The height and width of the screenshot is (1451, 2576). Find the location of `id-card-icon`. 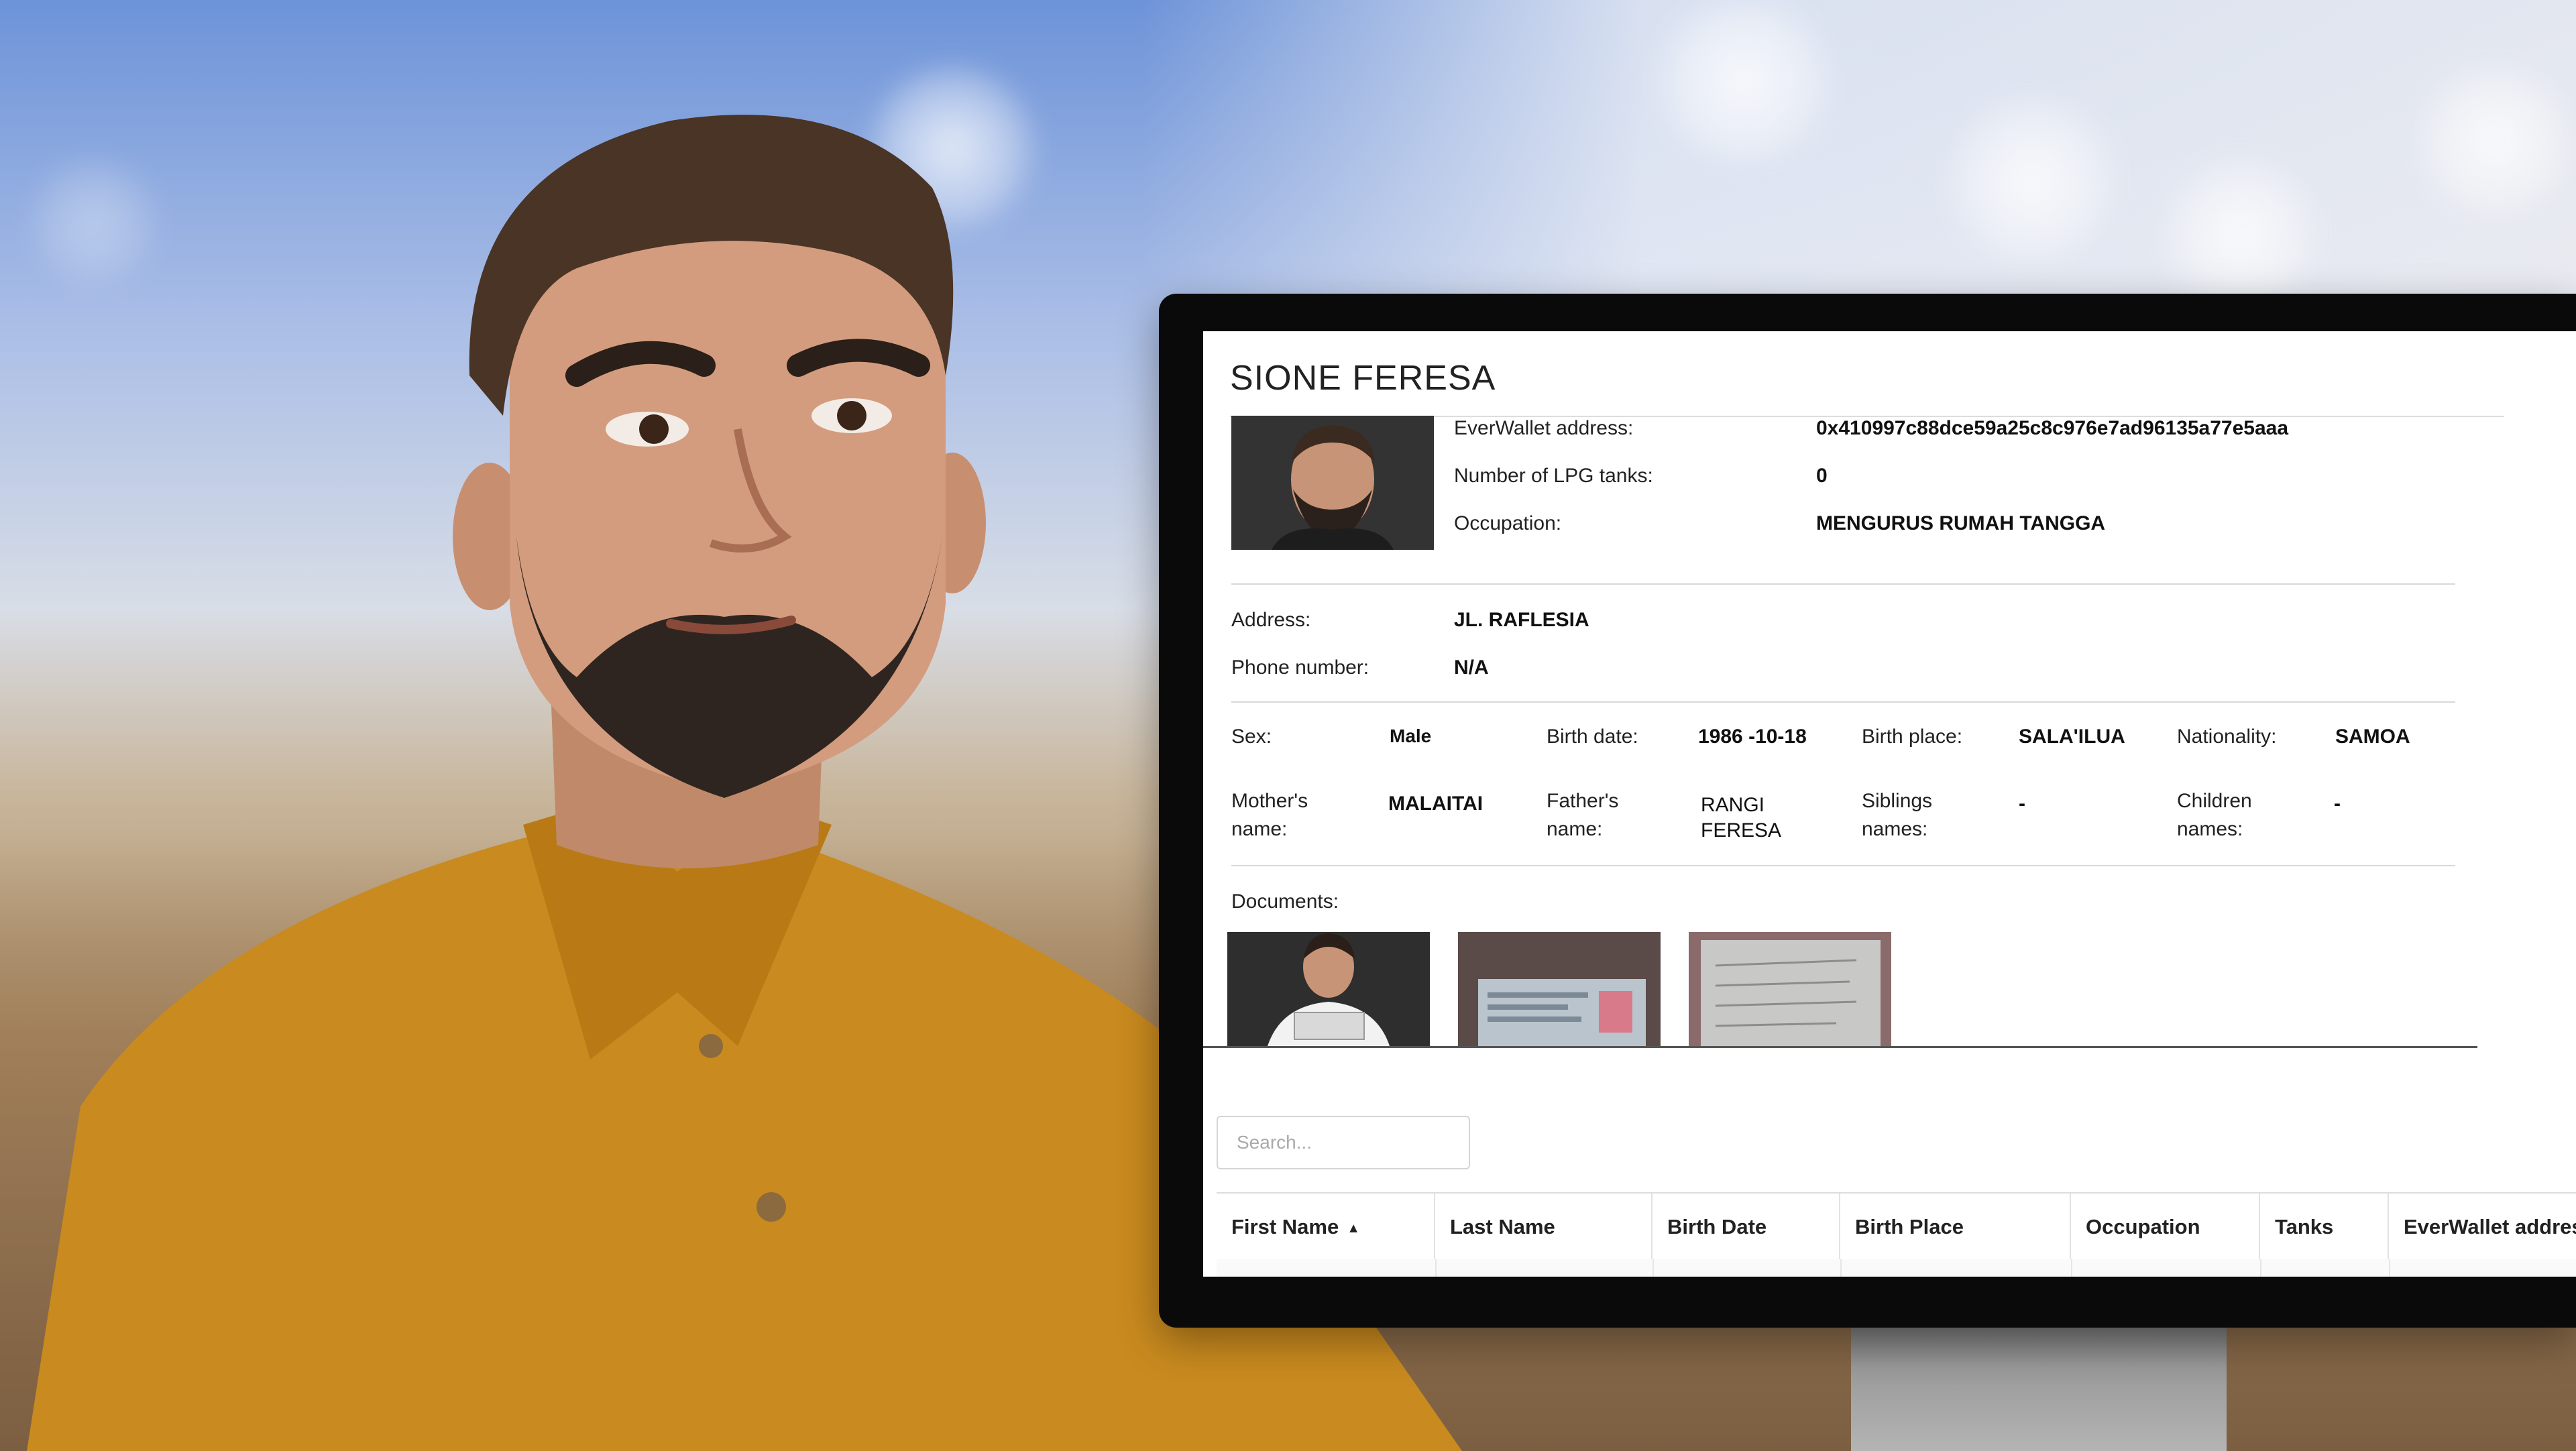

id-card-icon is located at coordinates (1559, 989).